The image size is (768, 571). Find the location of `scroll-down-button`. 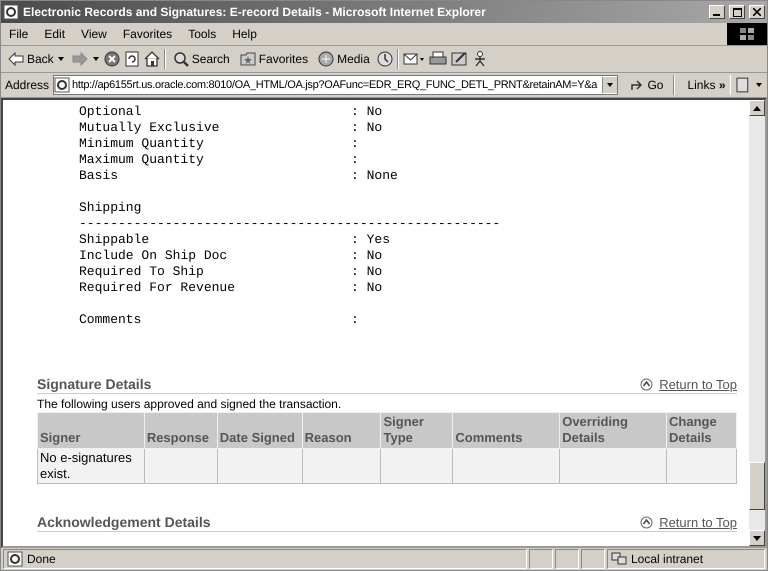

scroll-down-button is located at coordinates (757, 538).